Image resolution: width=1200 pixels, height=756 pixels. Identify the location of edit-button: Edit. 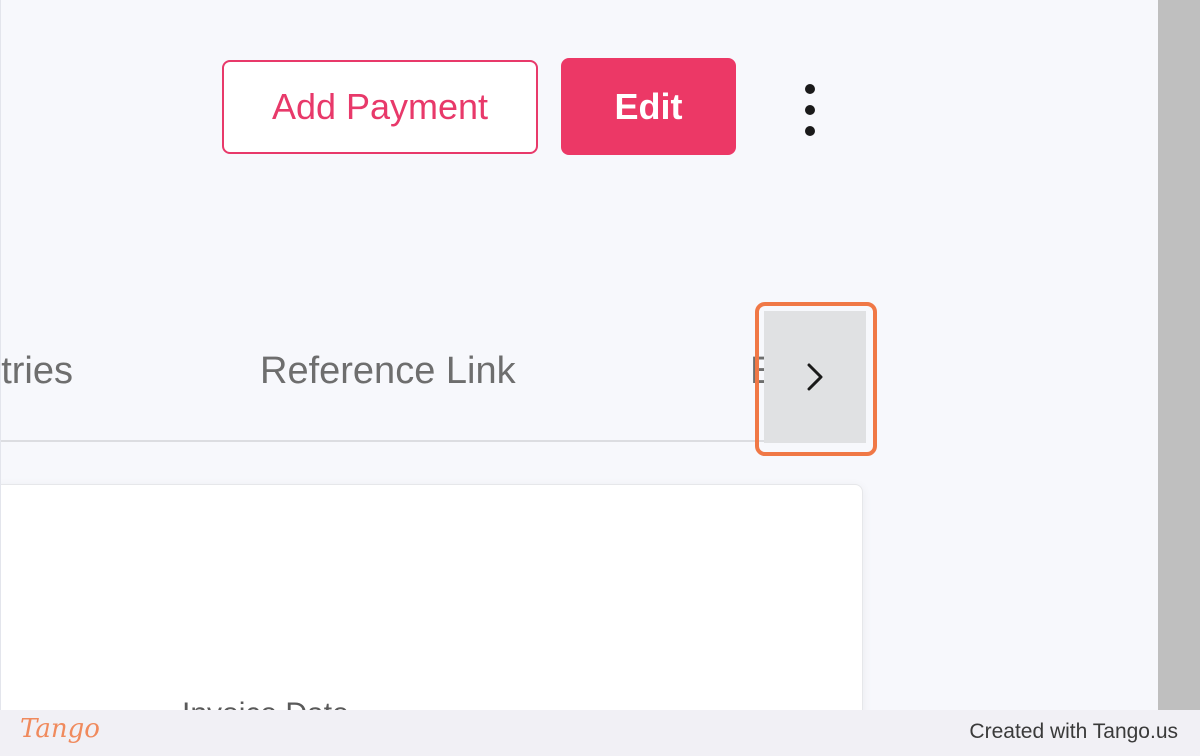
(648, 106).